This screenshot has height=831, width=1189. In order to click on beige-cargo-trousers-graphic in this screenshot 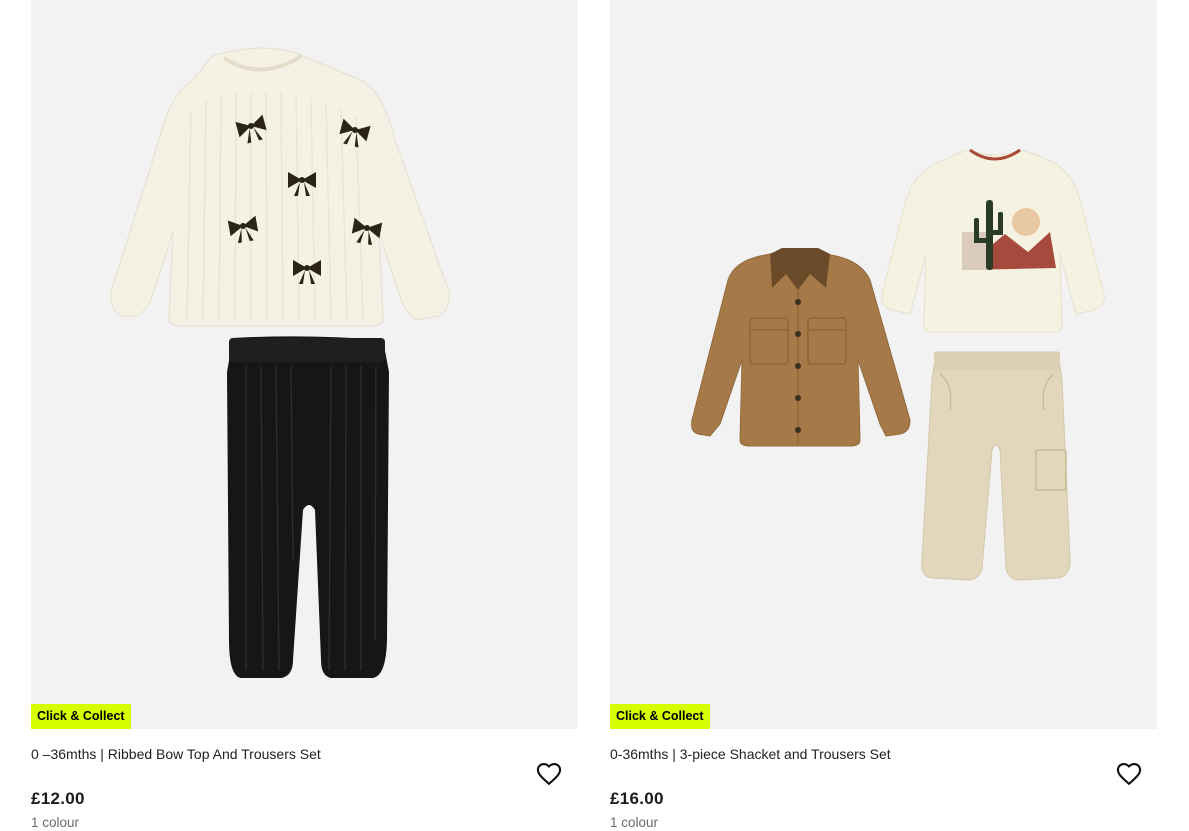, I will do `click(996, 466)`.